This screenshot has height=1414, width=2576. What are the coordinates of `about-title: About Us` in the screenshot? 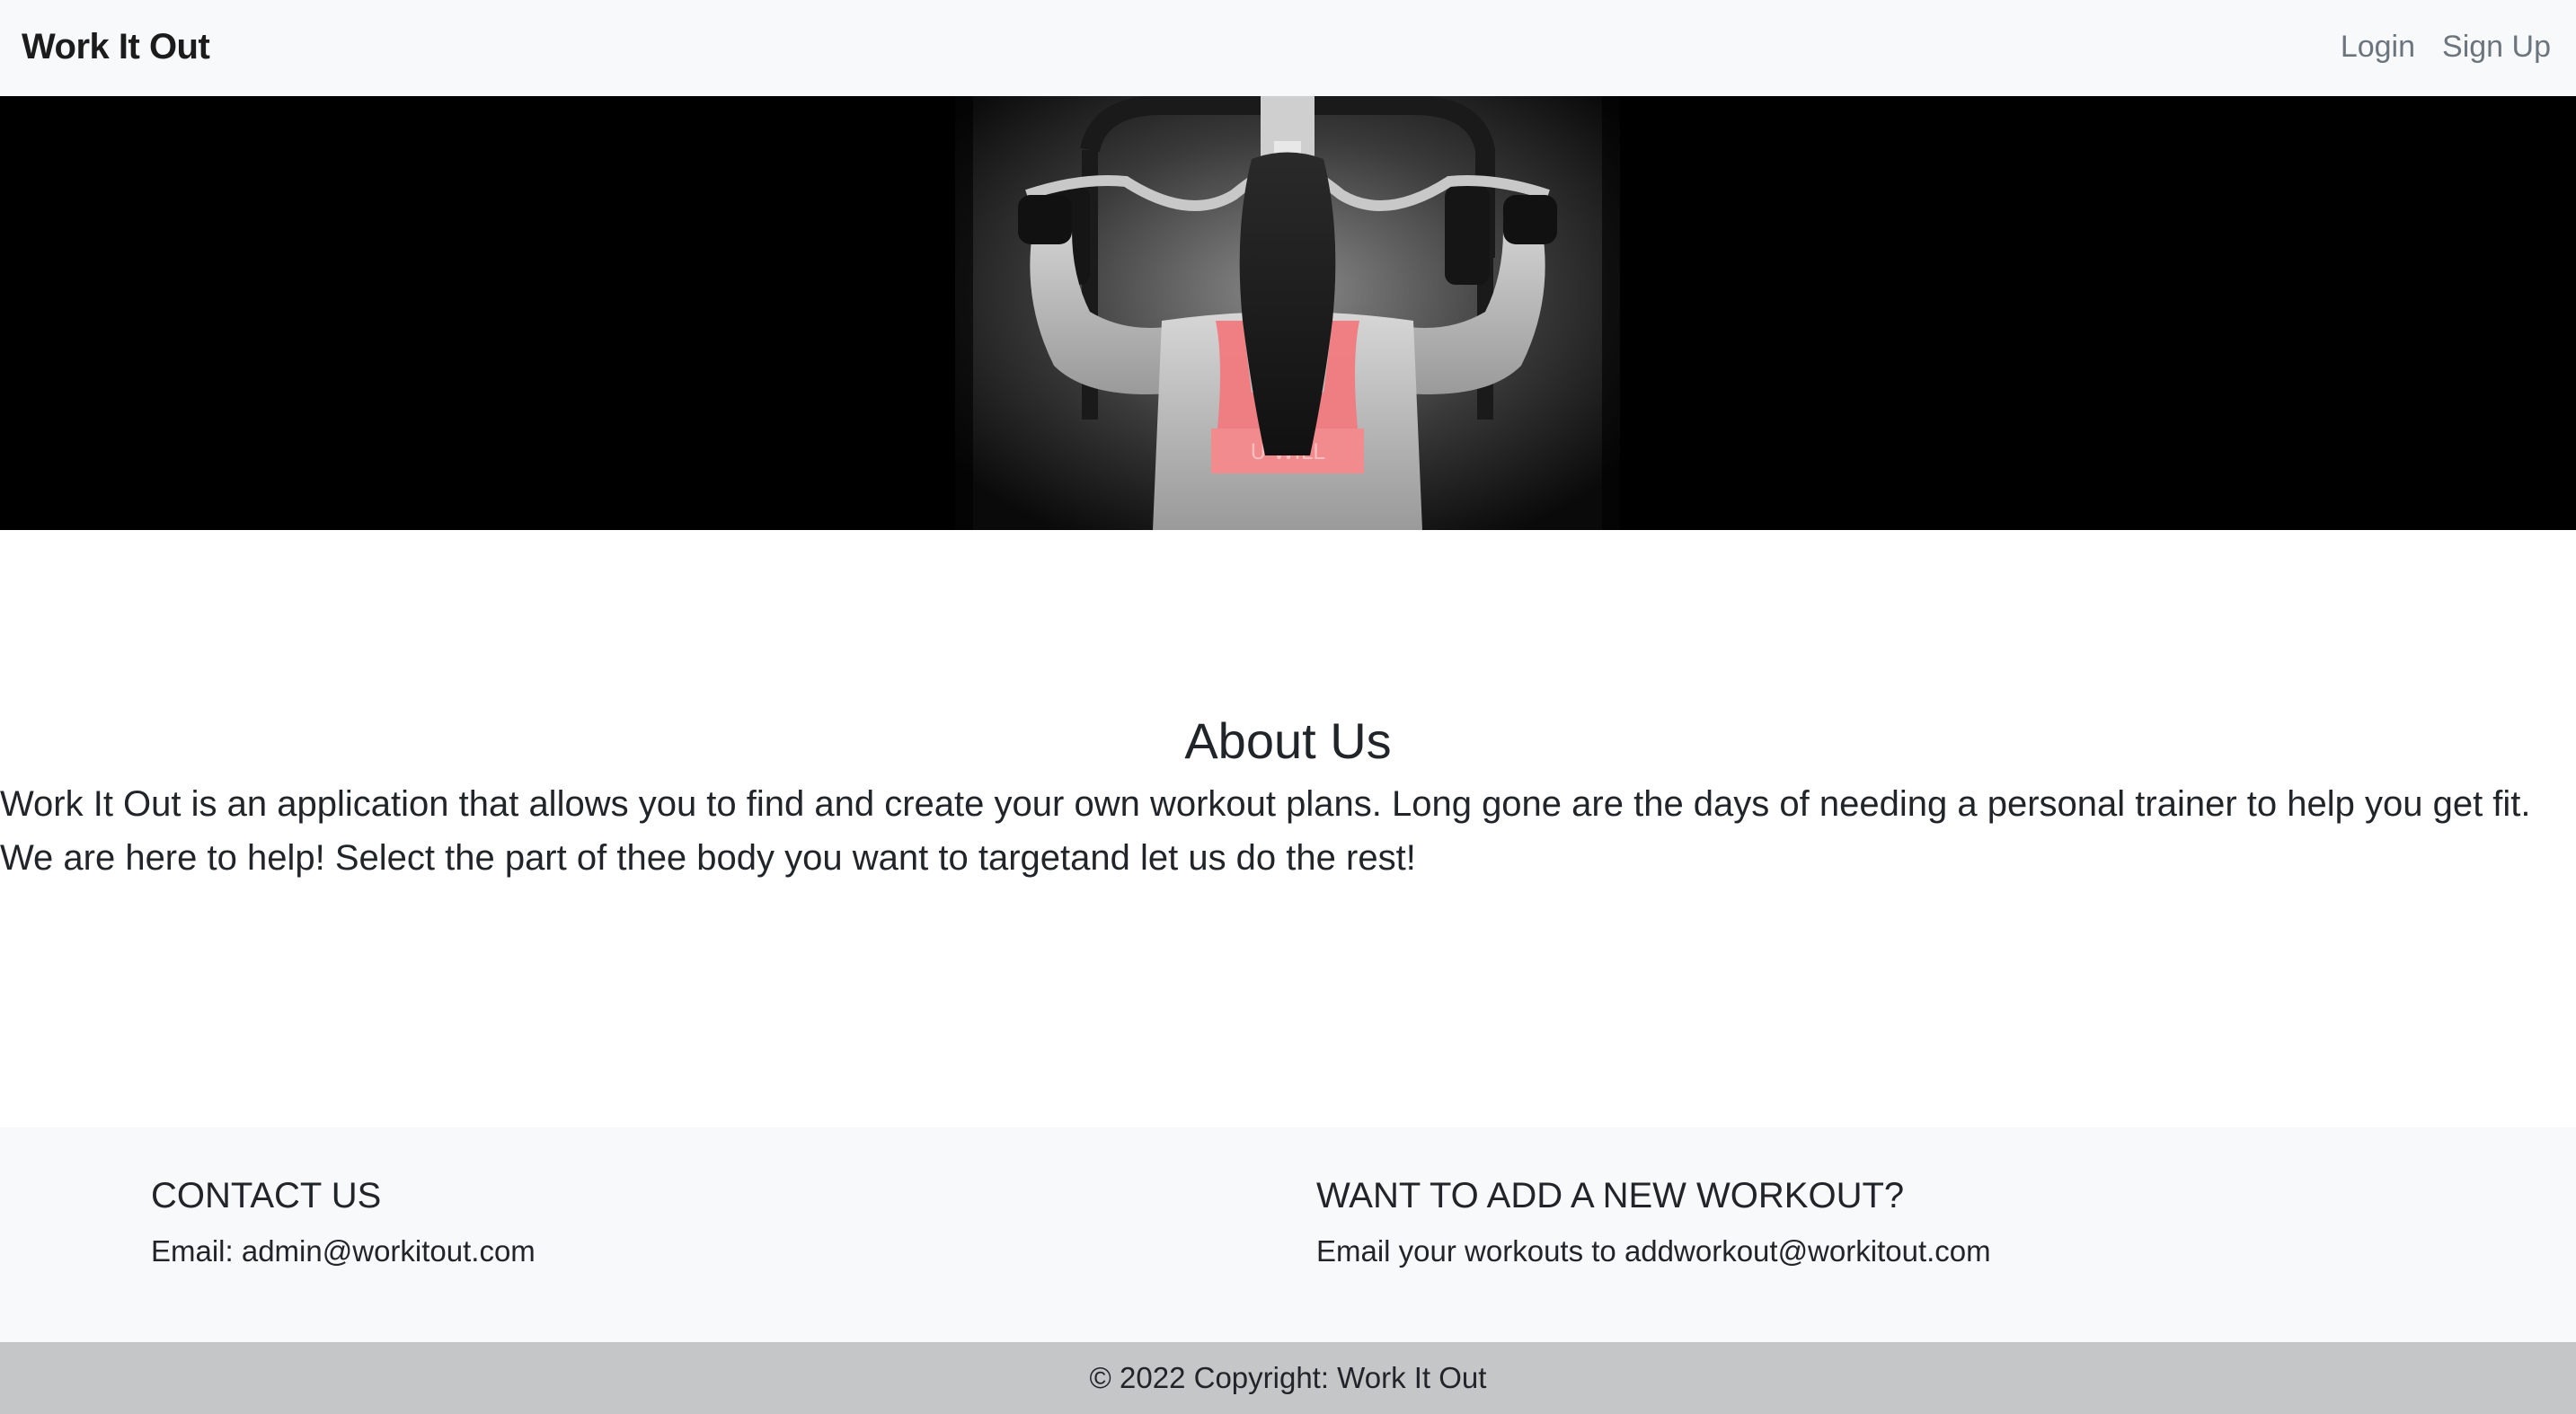 It's located at (1288, 740).